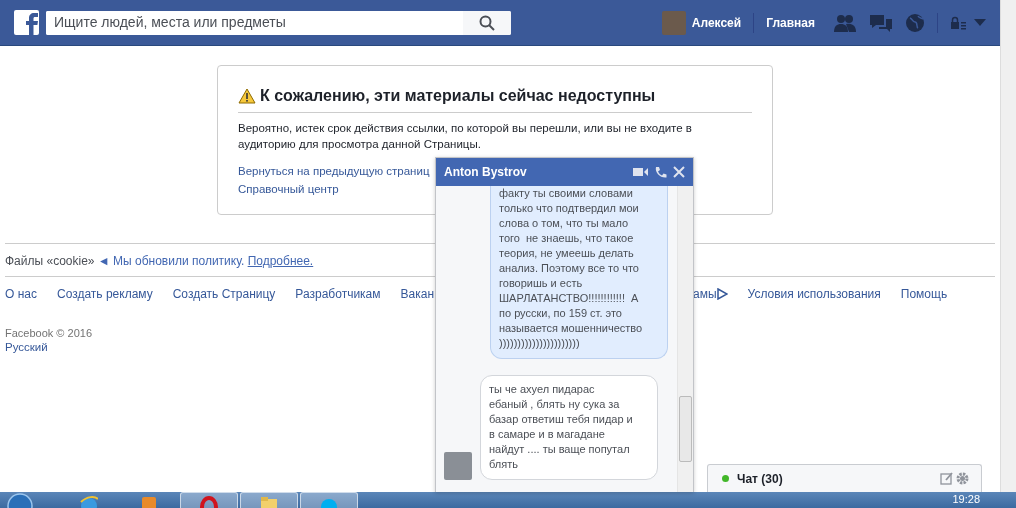 This screenshot has width=1016, height=508. What do you see at coordinates (790, 22) in the screenshot?
I see `home-link: Главная` at bounding box center [790, 22].